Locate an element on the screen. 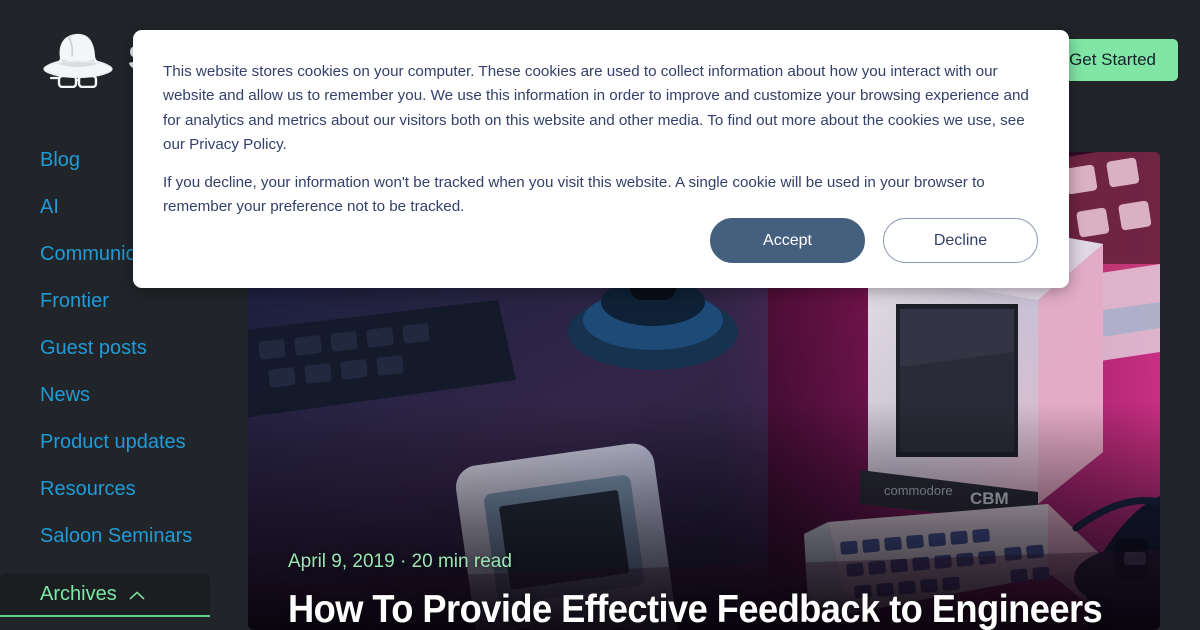  article-meta: April 9, 2019 · 20 min read is located at coordinates (400, 561).